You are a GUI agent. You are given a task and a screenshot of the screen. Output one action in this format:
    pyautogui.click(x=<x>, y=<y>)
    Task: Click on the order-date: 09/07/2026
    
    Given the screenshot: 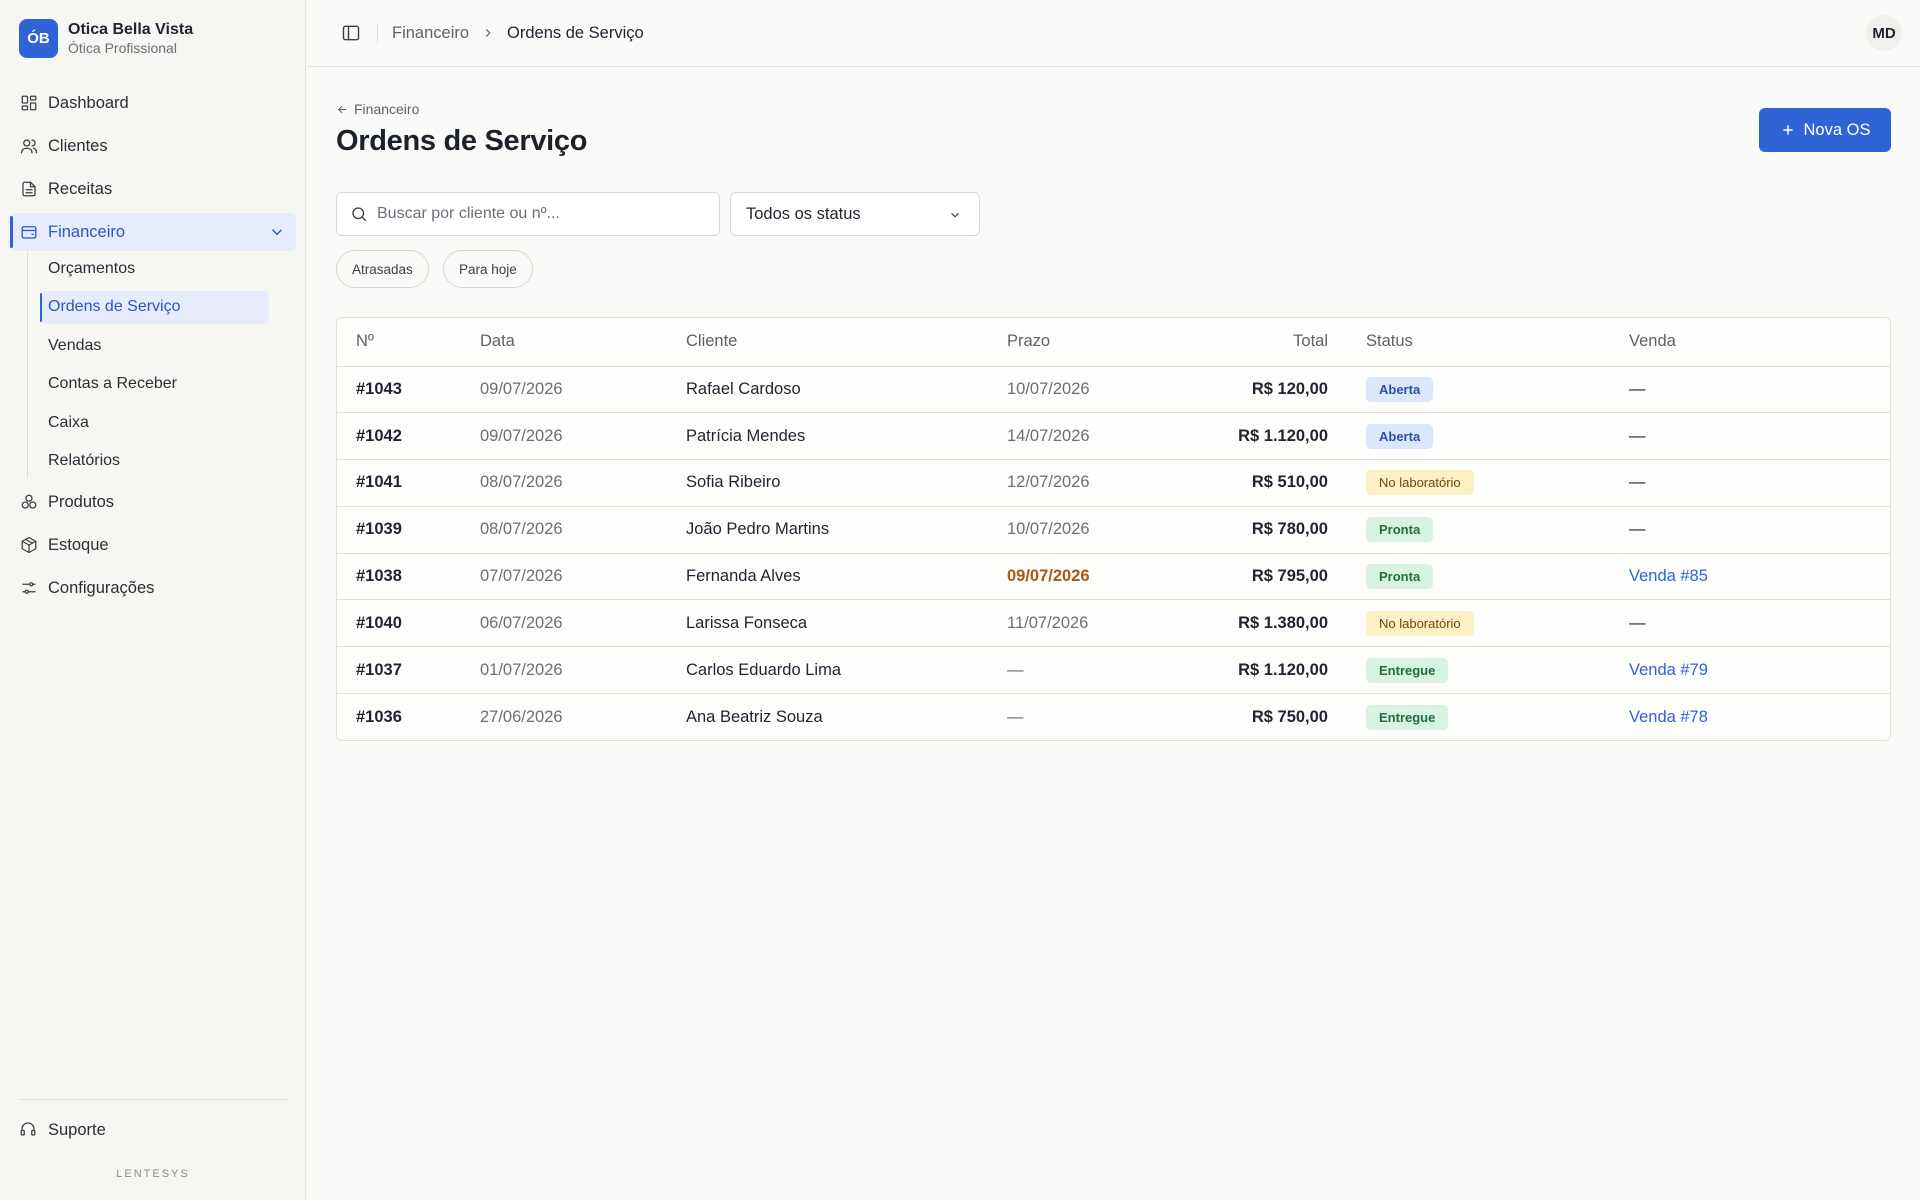 What is the action you would take?
    pyautogui.click(x=583, y=436)
    